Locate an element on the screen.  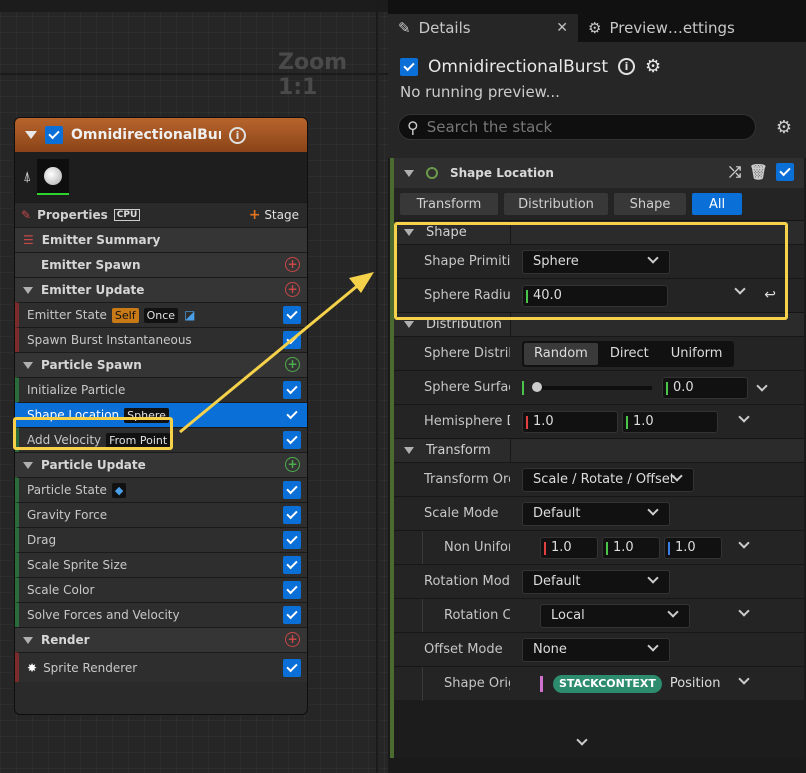
filter-distribution: Distribution is located at coordinates (556, 204).